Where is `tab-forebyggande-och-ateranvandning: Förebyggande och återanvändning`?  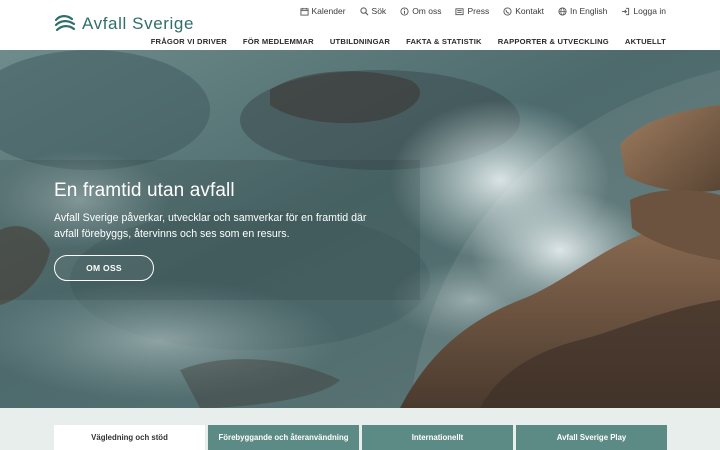 tab-forebyggande-och-ateranvandning: Förebyggande och återanvändning is located at coordinates (283, 437).